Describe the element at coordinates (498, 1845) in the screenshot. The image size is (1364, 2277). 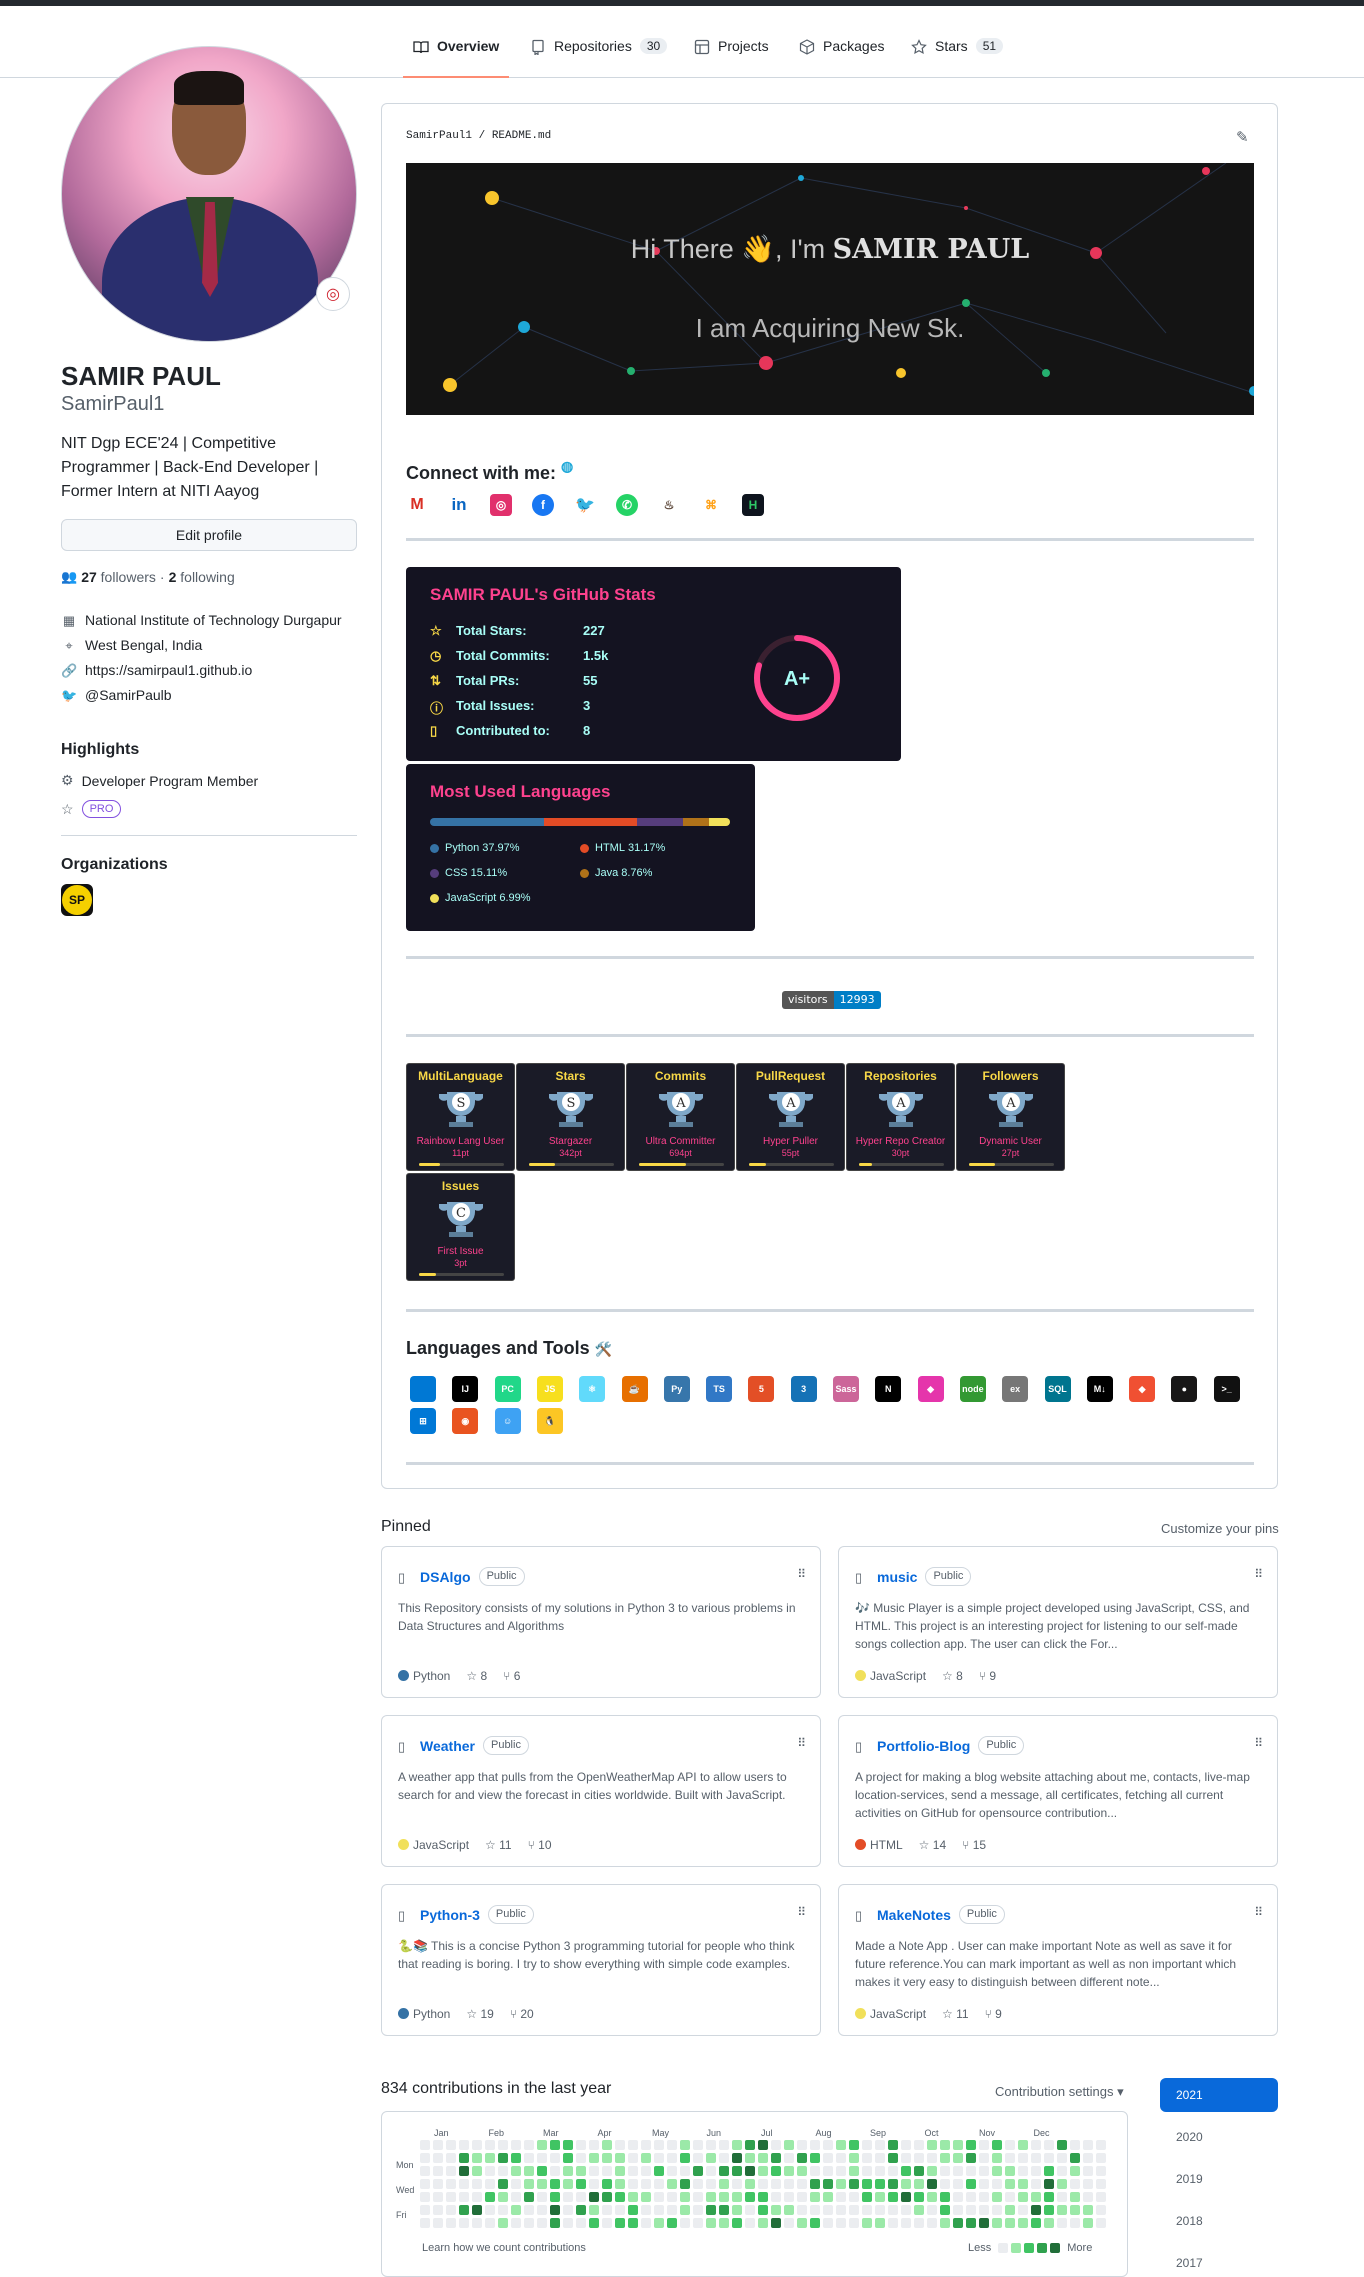
I see `stargazers-link: ☆ 11` at that location.